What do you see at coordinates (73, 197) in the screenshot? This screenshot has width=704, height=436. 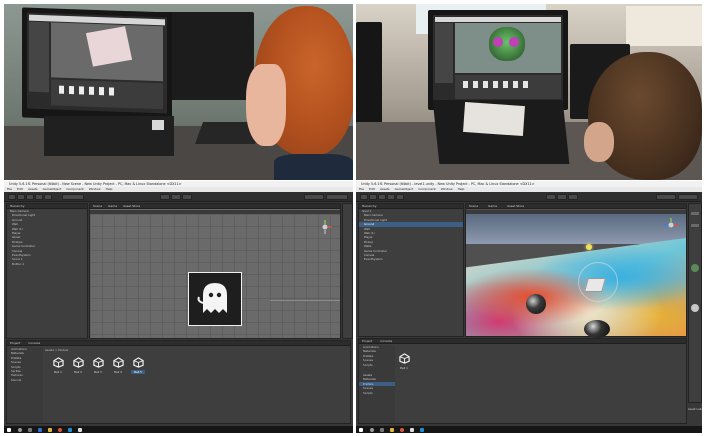 I see `pivot-toggle` at bounding box center [73, 197].